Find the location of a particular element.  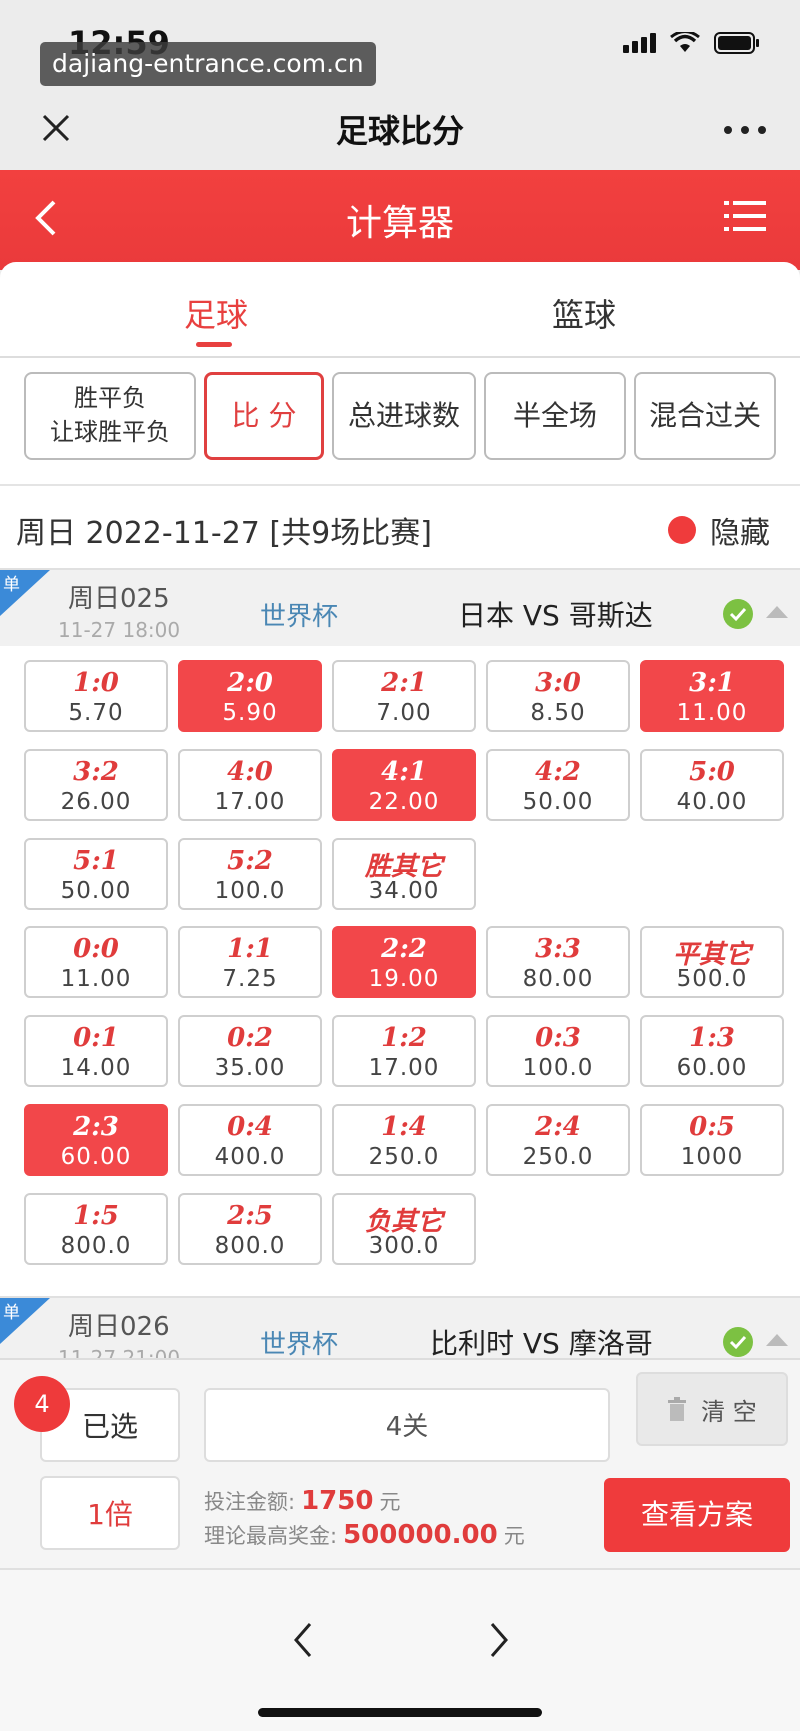

hide-toggle-icon is located at coordinates (682, 530).